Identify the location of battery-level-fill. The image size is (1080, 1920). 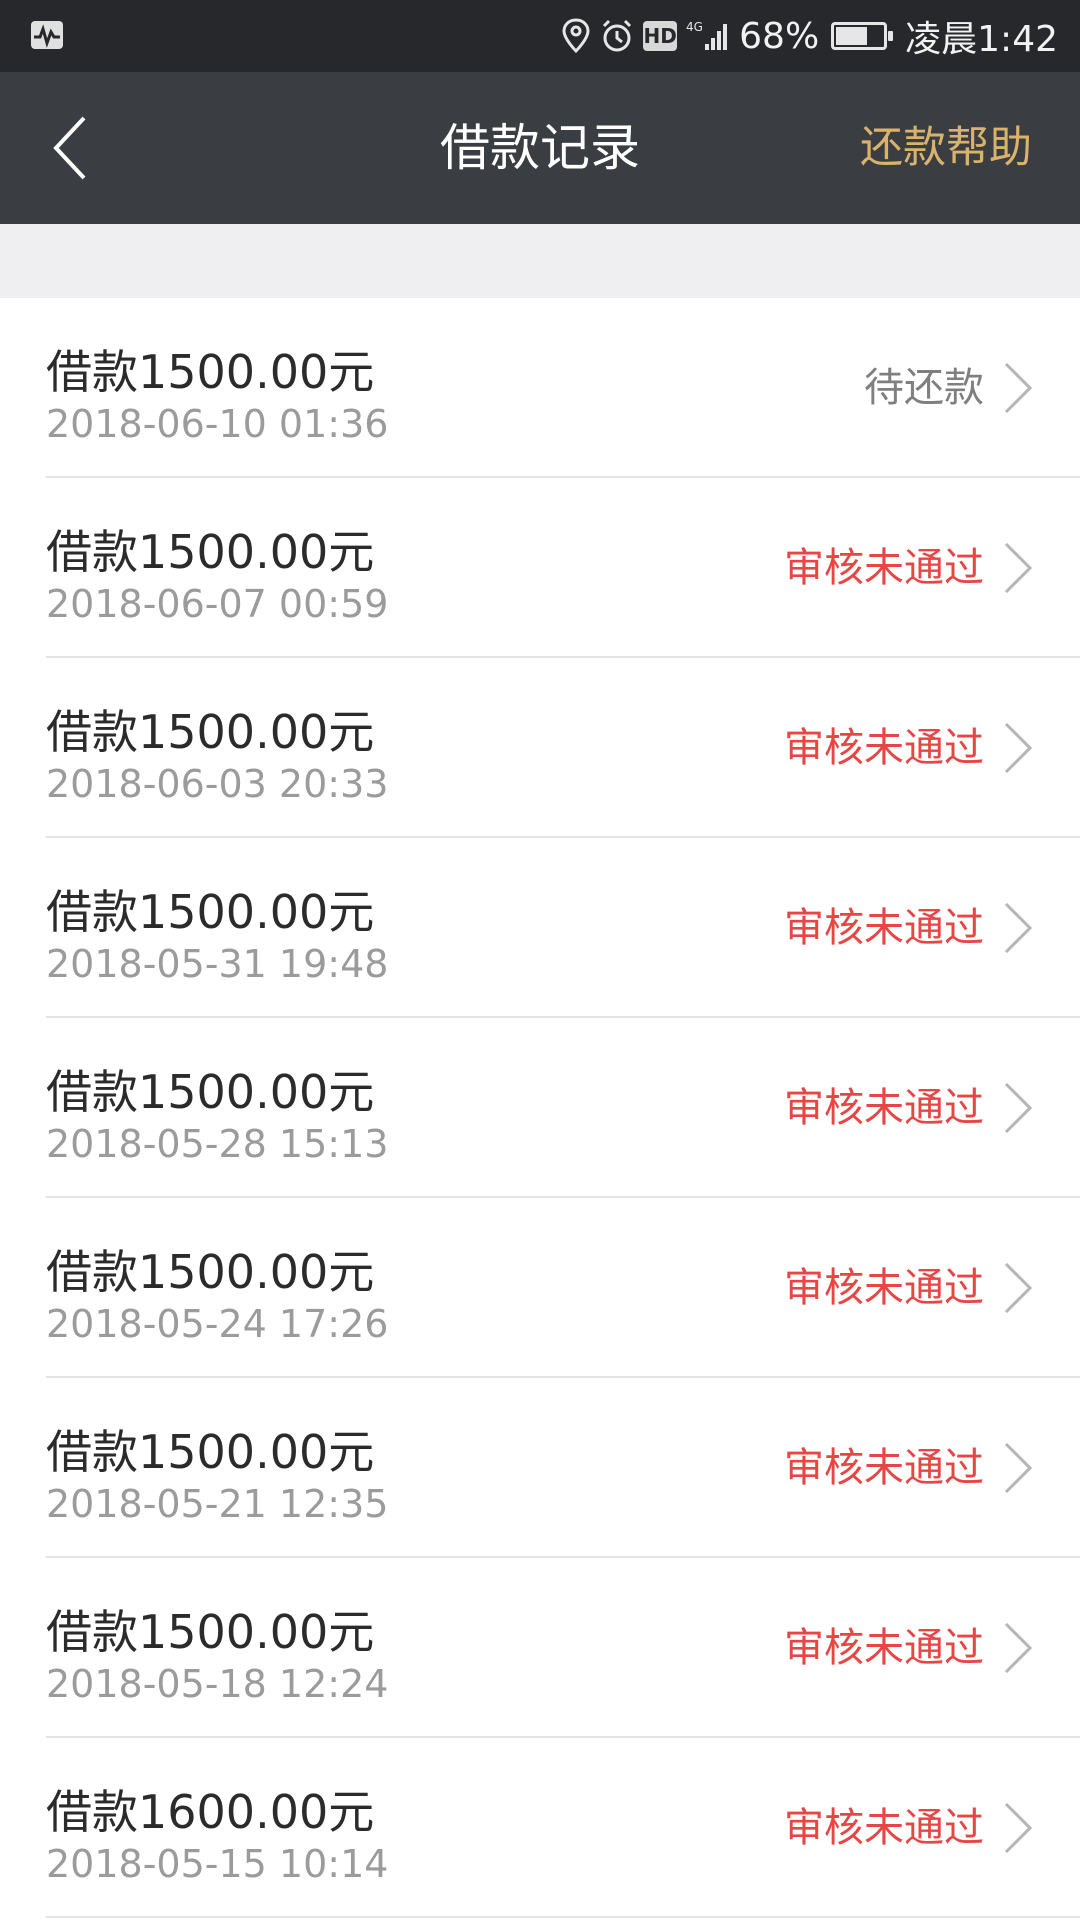
(852, 36).